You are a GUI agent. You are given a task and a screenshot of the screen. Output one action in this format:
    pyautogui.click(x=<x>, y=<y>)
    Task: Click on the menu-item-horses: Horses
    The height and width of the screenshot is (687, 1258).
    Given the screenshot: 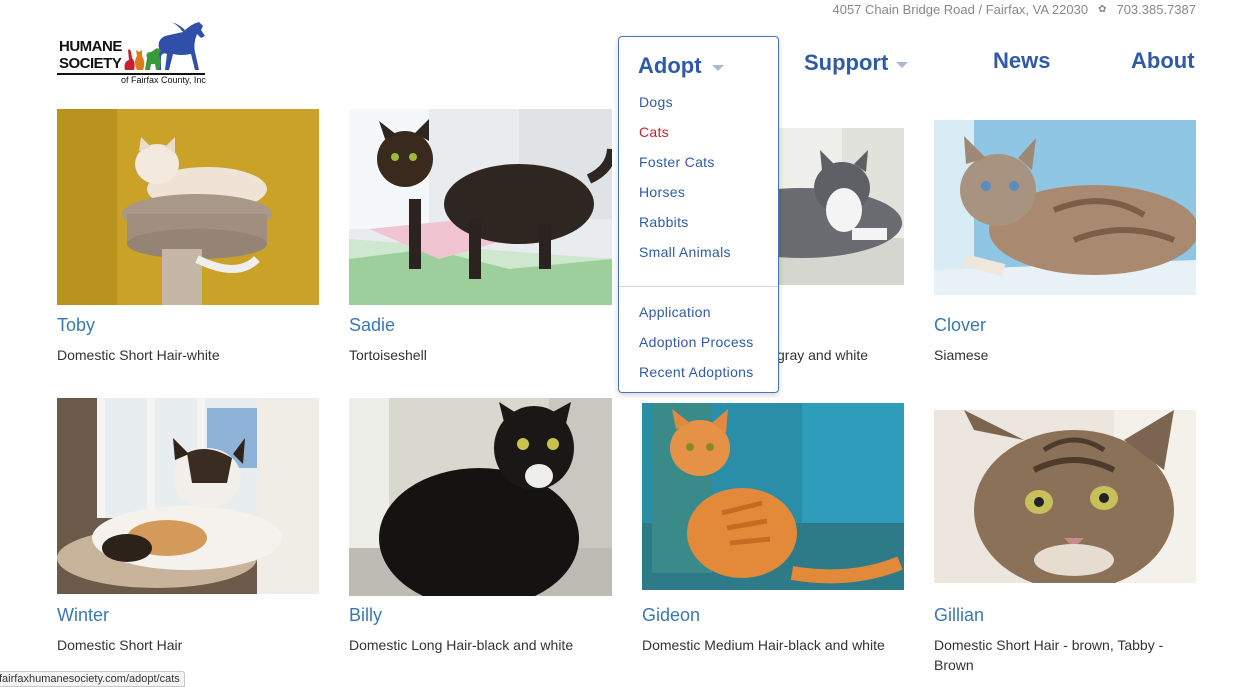 What is the action you would take?
    pyautogui.click(x=685, y=198)
    